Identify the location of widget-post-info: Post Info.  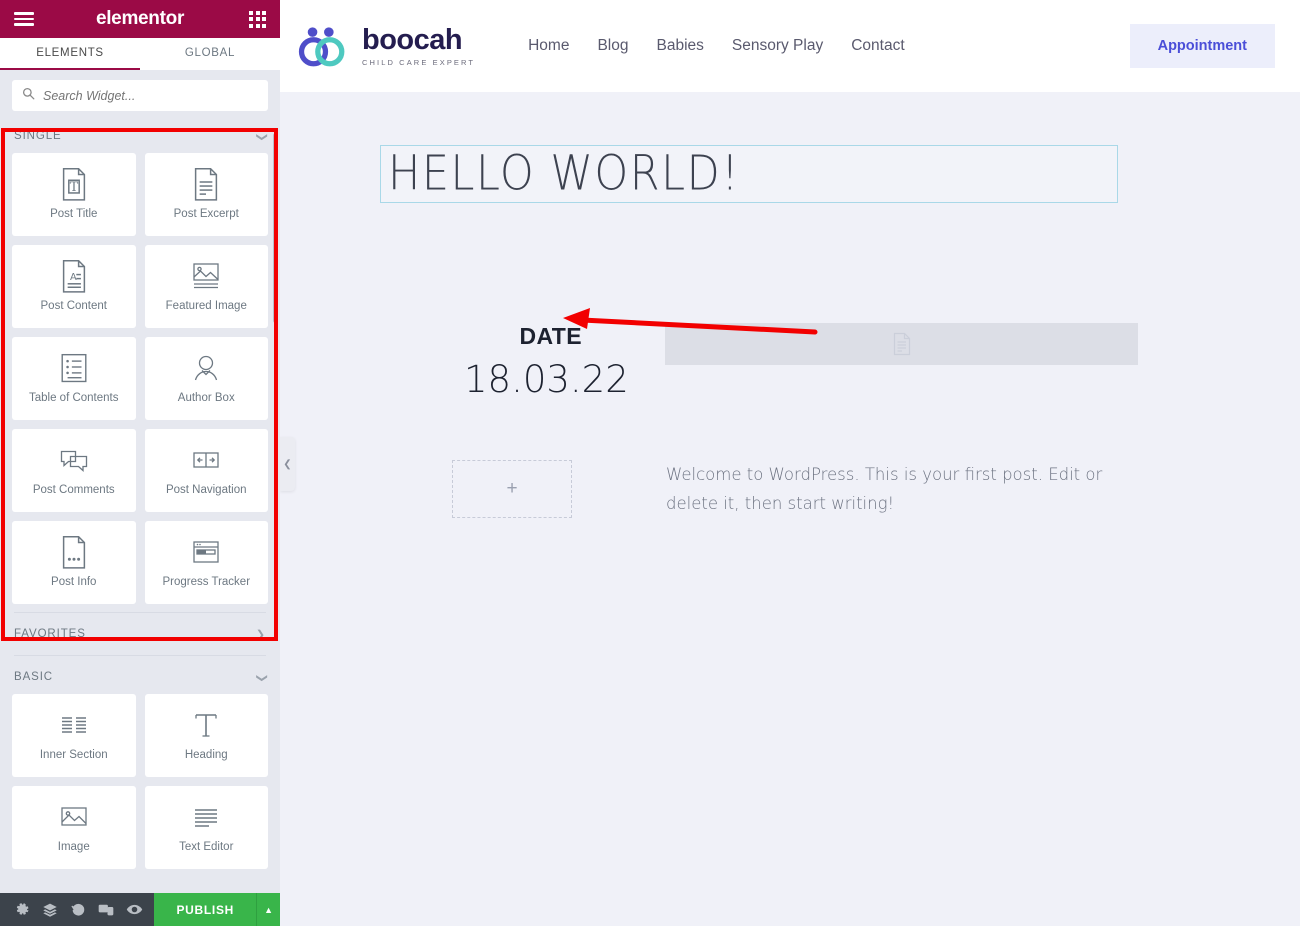
(74, 562).